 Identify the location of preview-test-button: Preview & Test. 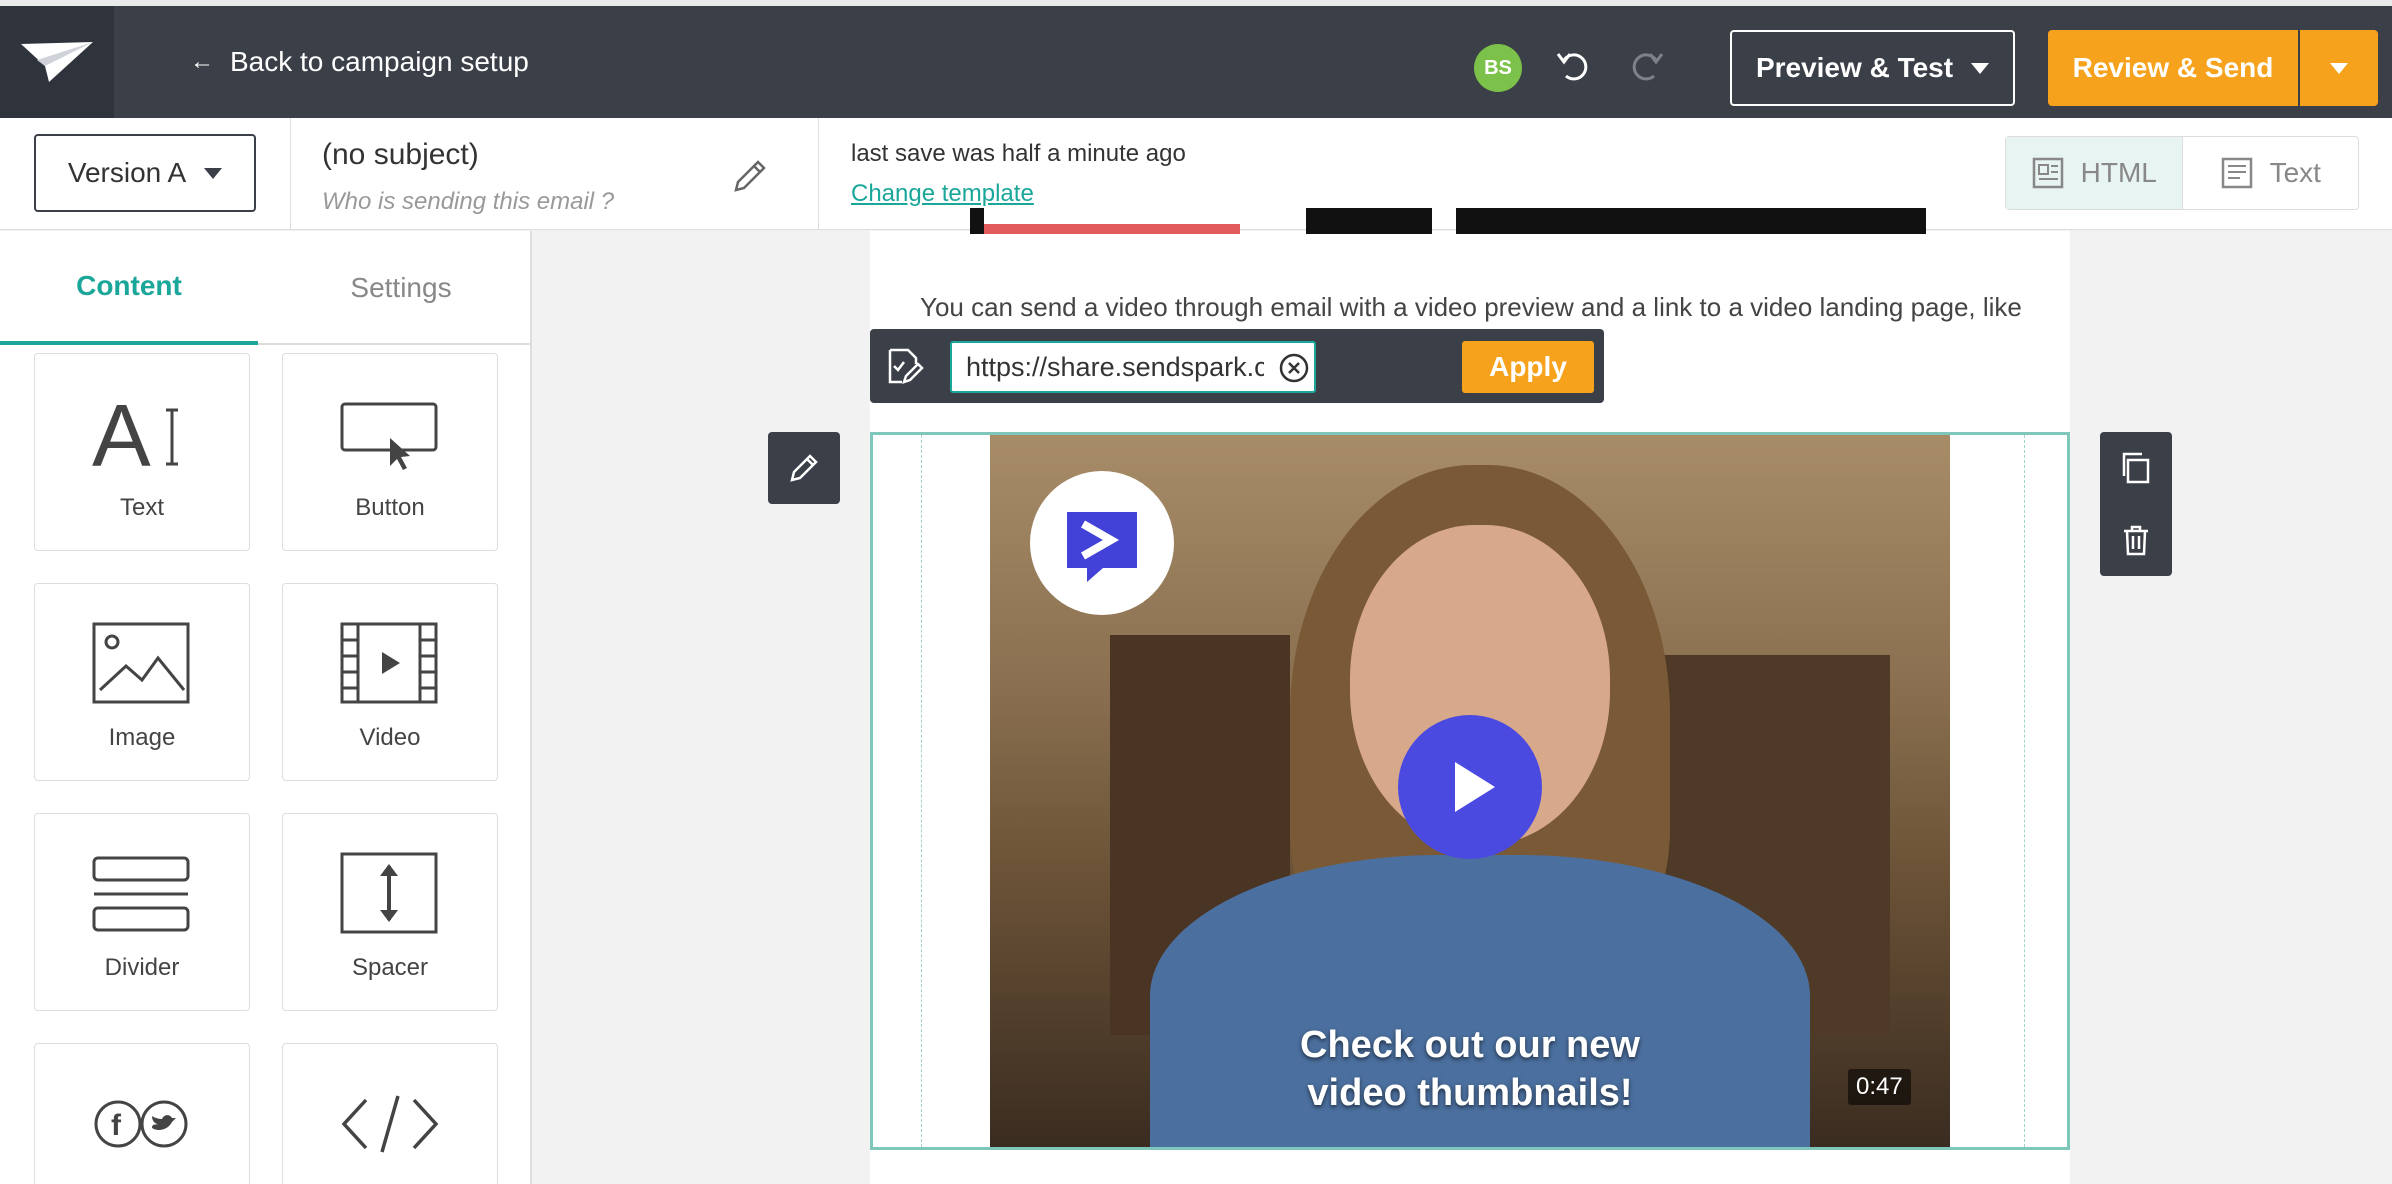
(1872, 68).